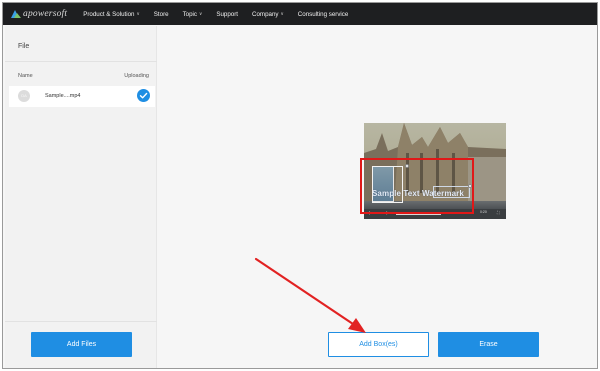 The width and height of the screenshot is (600, 371). I want to click on fullscreen-icon: ⛶, so click(498, 212).